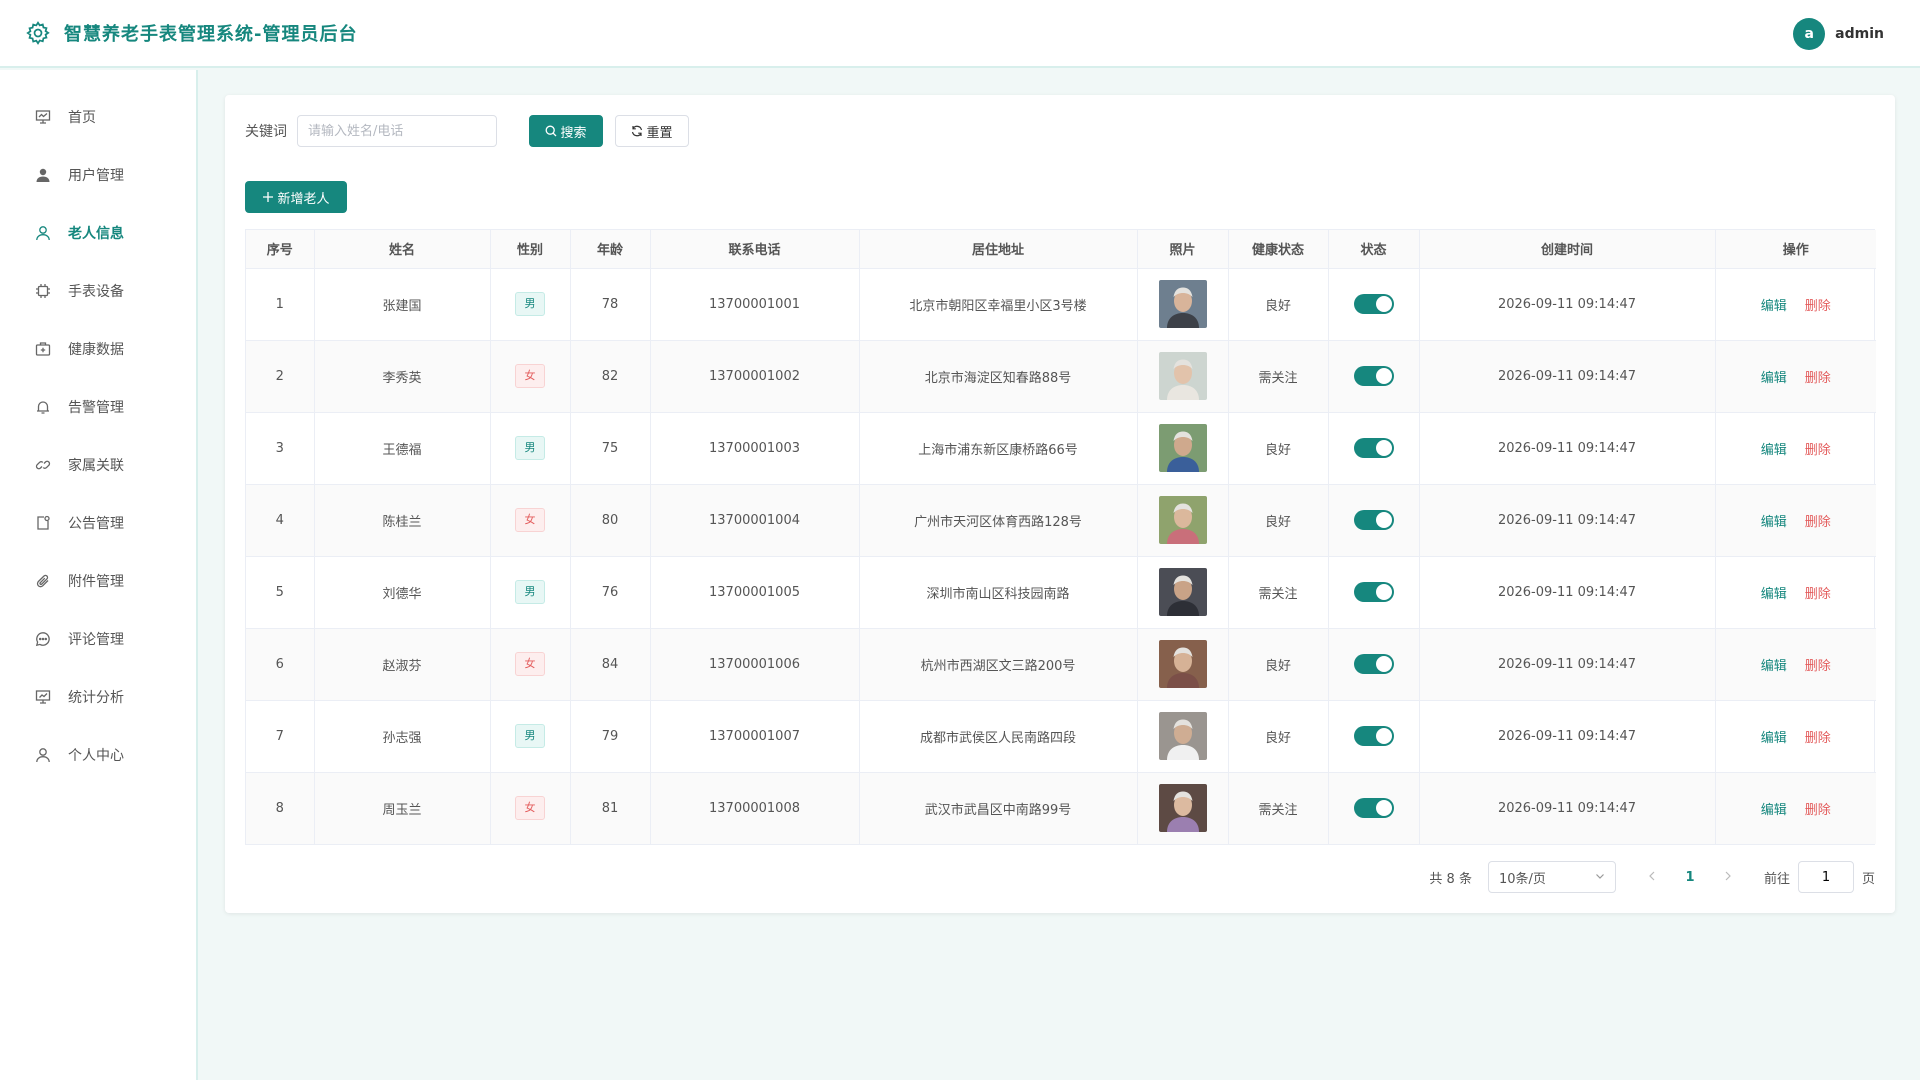 The image size is (1920, 1080). What do you see at coordinates (1551, 877) in the screenshot?
I see `page-size-select: 10条/页` at bounding box center [1551, 877].